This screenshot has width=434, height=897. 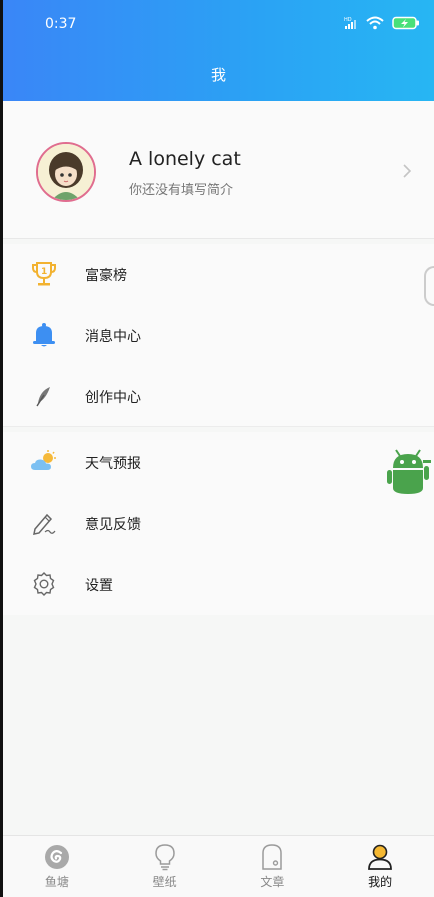 What do you see at coordinates (407, 173) in the screenshot?
I see `chevron-right-icon` at bounding box center [407, 173].